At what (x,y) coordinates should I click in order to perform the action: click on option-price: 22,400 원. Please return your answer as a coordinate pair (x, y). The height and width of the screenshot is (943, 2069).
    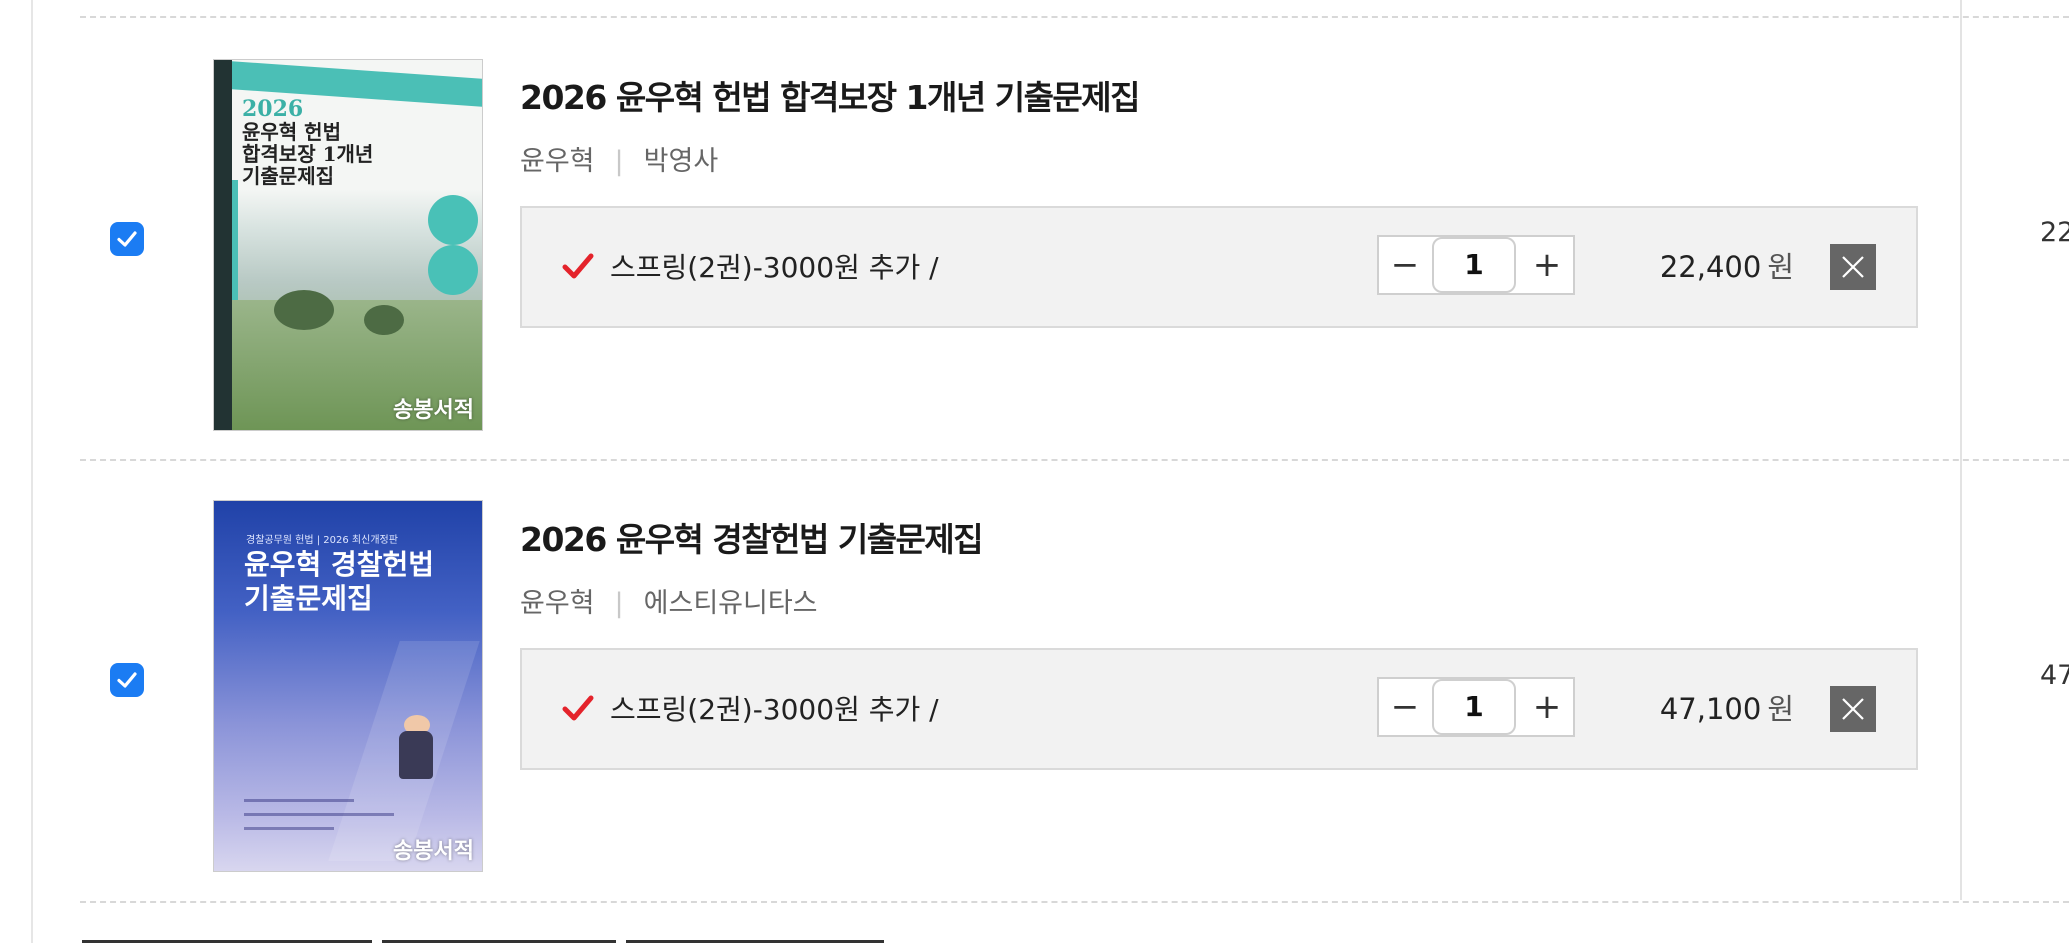
    Looking at the image, I should click on (1727, 265).